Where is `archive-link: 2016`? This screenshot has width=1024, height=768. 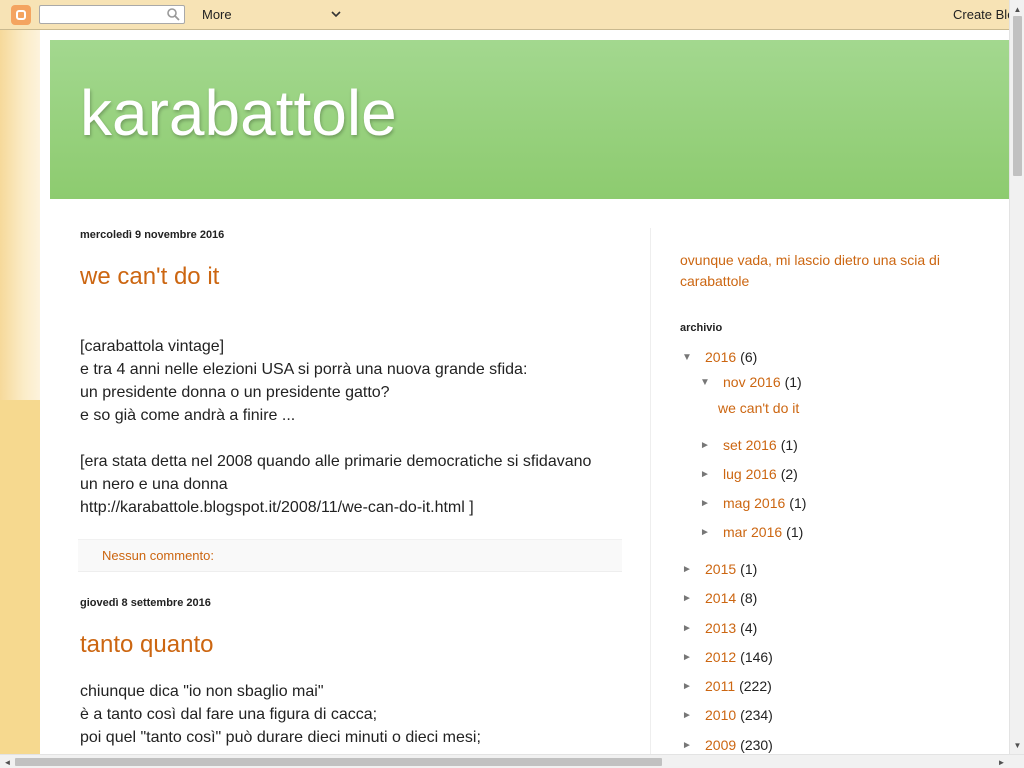
archive-link: 2016 is located at coordinates (720, 357).